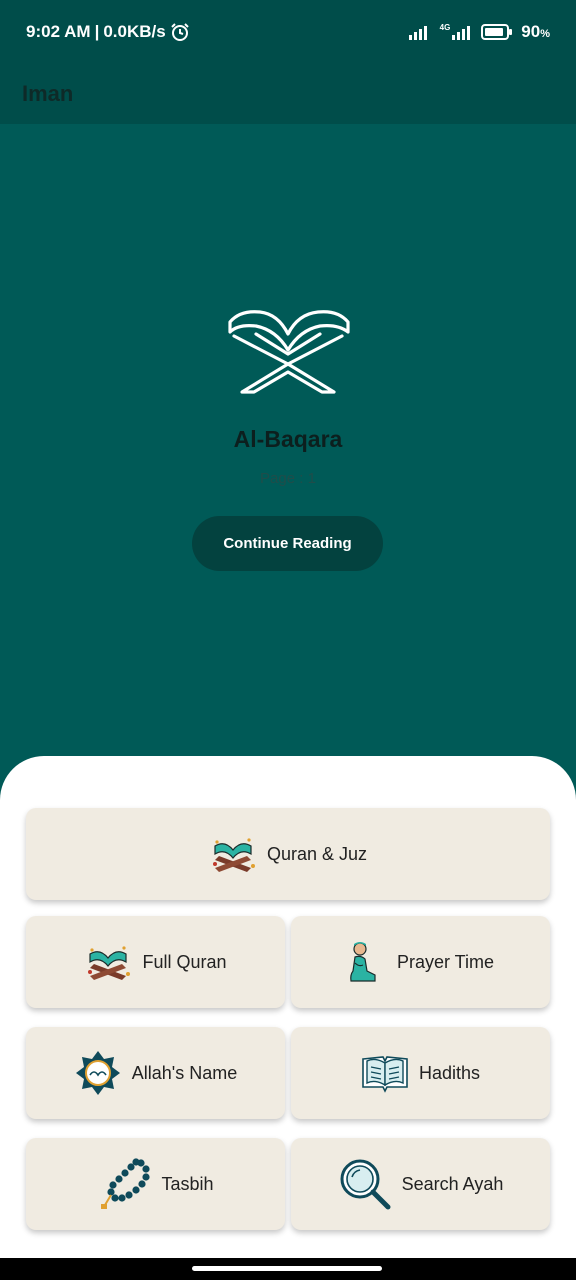 The width and height of the screenshot is (576, 1280). Describe the element at coordinates (449, 1072) in the screenshot. I see `hadiths-label: Hadiths` at that location.